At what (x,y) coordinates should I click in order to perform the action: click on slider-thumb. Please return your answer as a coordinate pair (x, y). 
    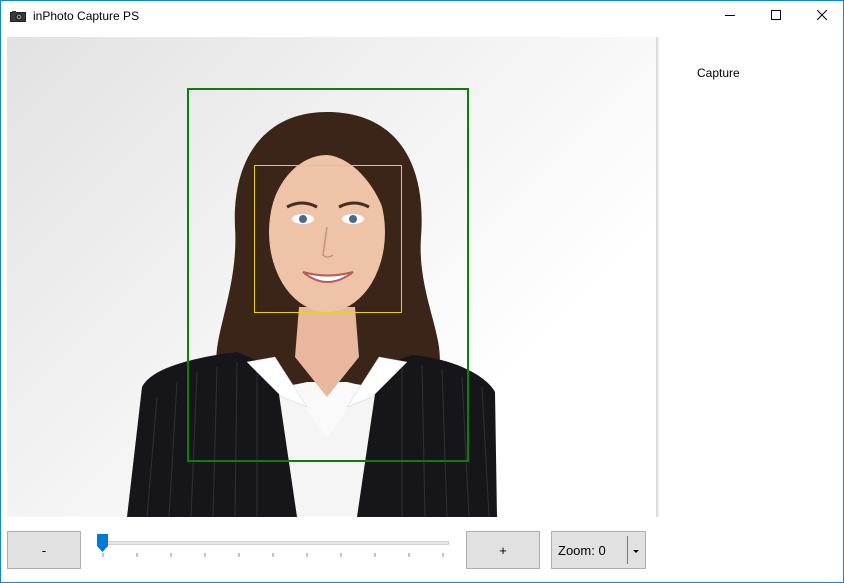
    Looking at the image, I should click on (102, 543).